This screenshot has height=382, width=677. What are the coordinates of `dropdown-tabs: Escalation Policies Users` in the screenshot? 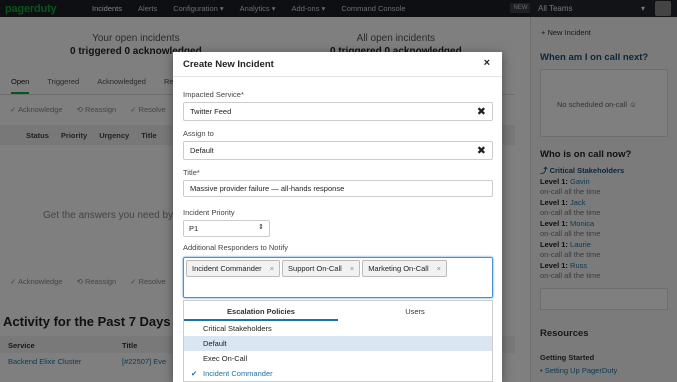 It's located at (338, 311).